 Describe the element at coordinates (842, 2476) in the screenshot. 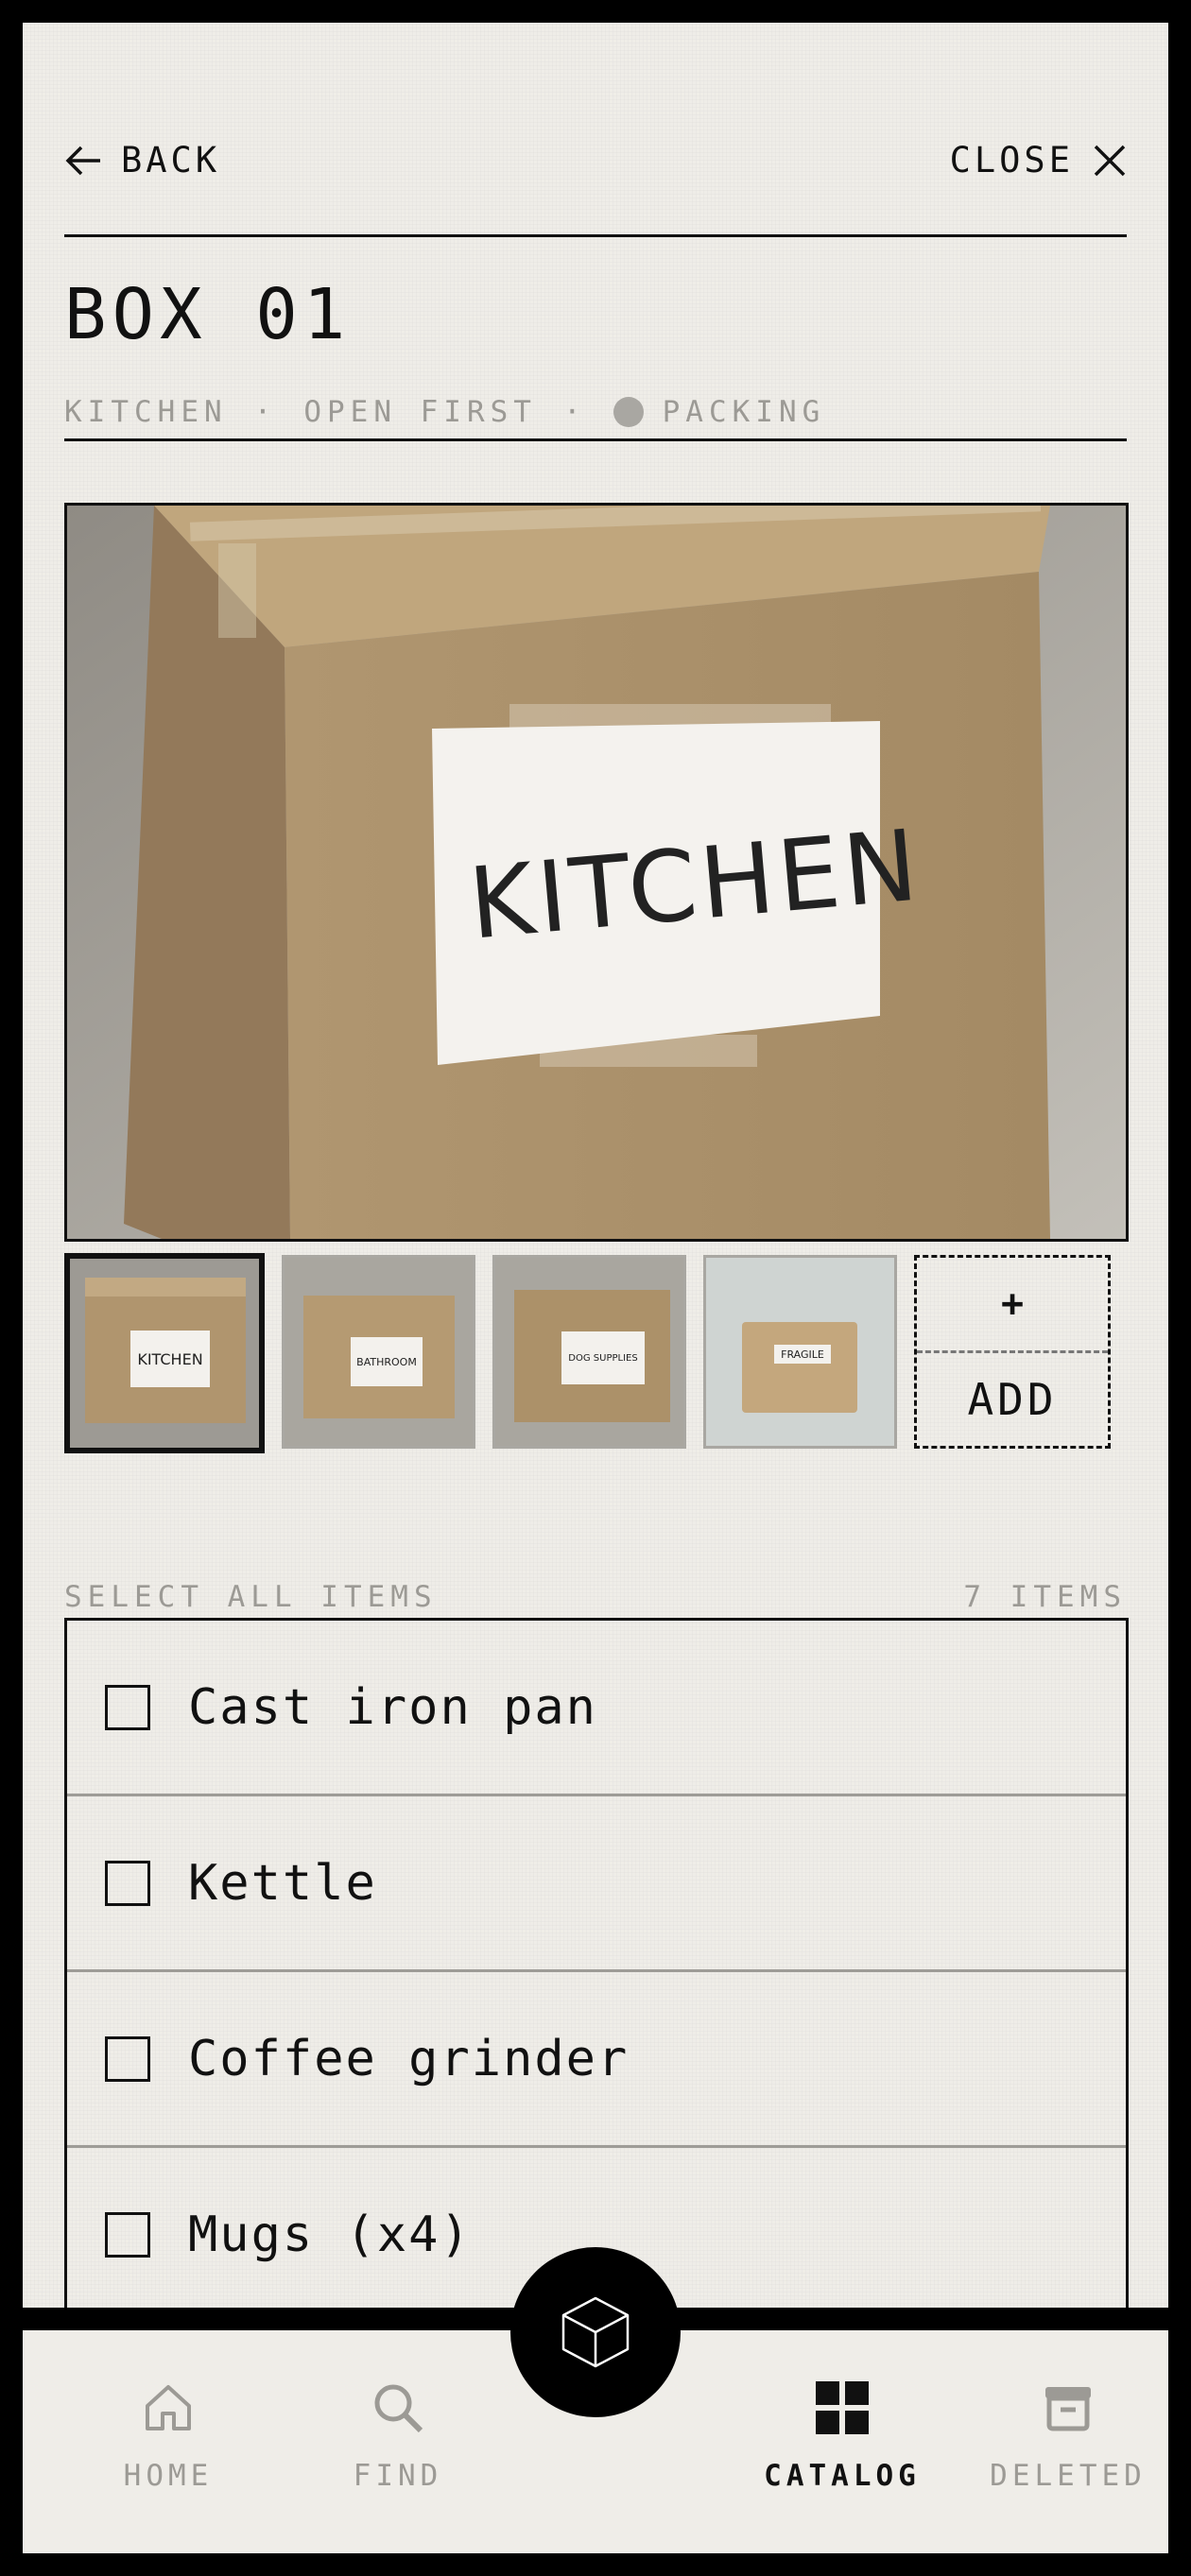

I see `tab-label: CATALOG` at that location.